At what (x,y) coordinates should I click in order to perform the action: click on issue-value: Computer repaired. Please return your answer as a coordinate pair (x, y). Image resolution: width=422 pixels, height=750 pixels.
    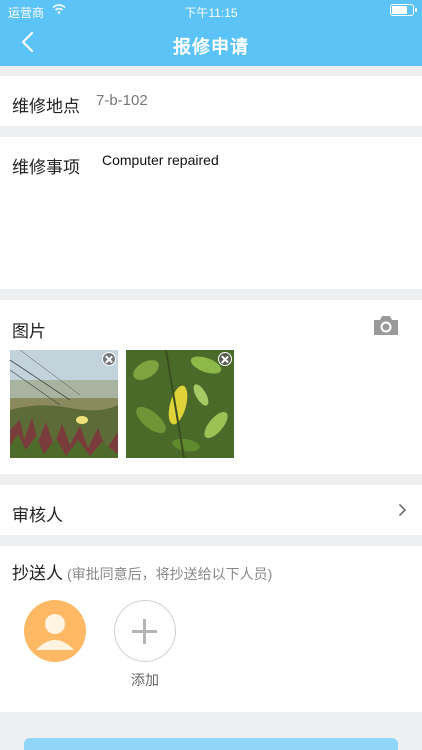
    Looking at the image, I should click on (160, 160).